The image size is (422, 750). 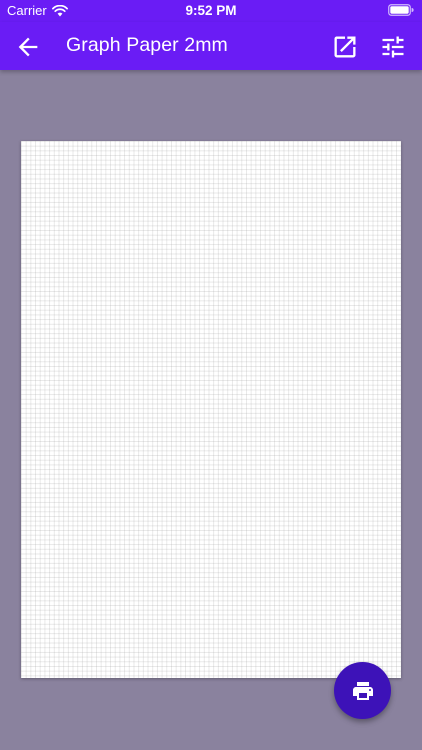 I want to click on print-button, so click(x=362, y=690).